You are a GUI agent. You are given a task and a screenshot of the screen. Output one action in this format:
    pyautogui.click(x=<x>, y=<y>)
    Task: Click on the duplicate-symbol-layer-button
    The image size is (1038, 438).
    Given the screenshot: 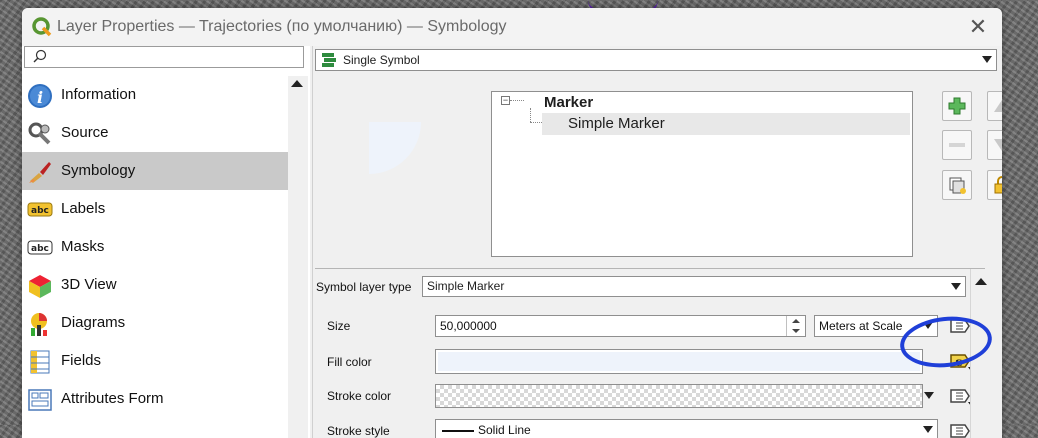 What is the action you would take?
    pyautogui.click(x=957, y=185)
    